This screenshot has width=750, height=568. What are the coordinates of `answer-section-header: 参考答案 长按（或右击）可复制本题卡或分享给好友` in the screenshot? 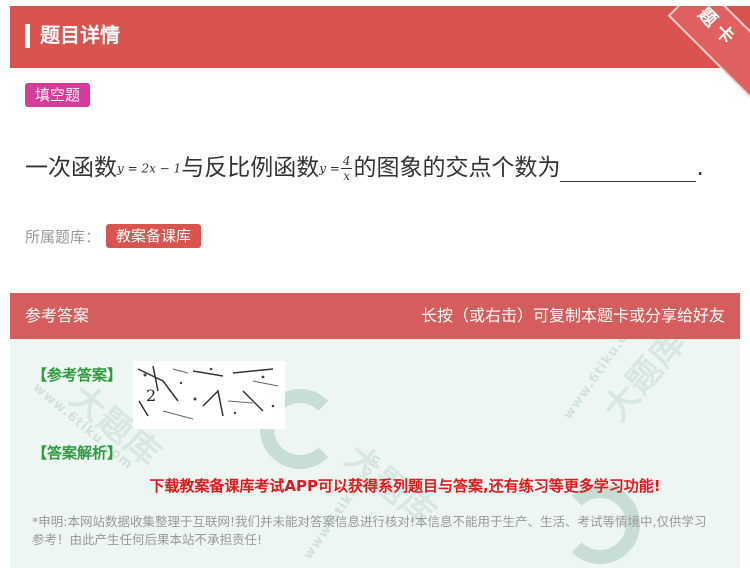 It's located at (375, 316).